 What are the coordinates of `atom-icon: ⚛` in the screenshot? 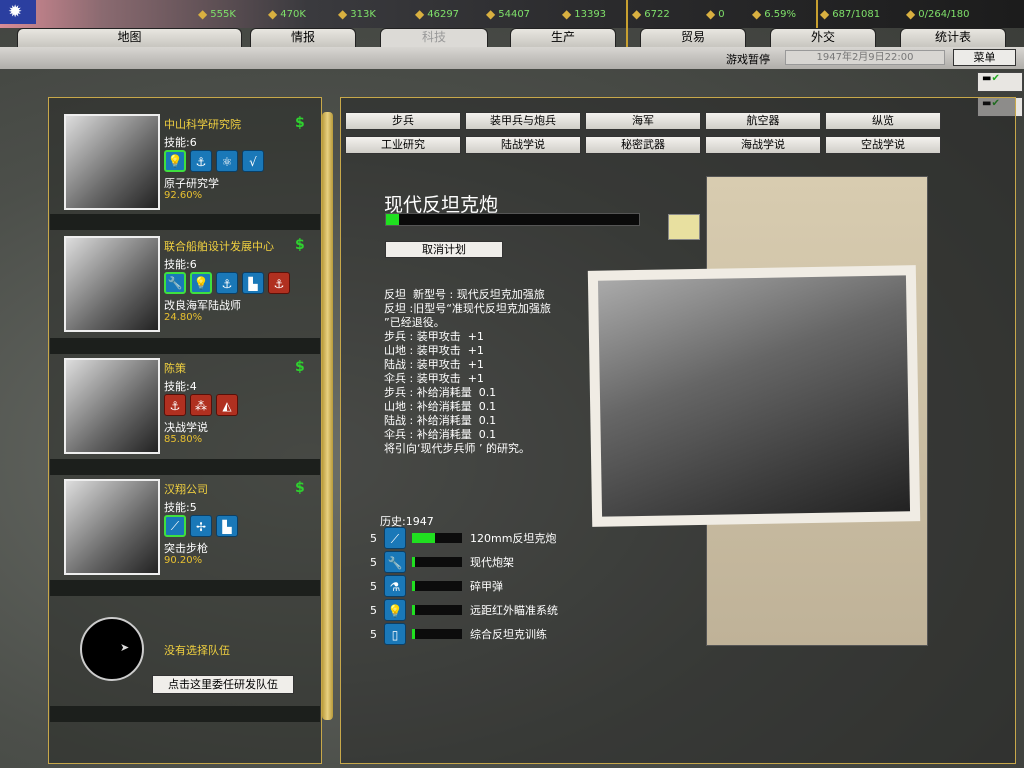 It's located at (227, 161).